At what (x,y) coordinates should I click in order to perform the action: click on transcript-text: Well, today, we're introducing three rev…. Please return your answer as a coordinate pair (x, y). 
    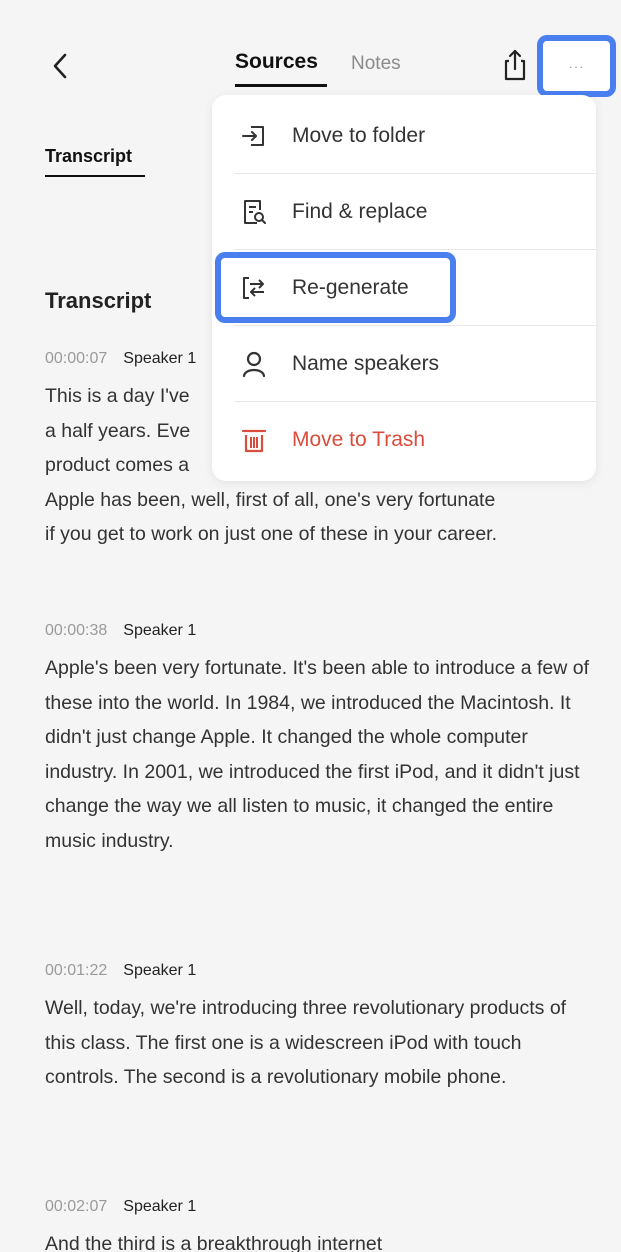
    Looking at the image, I should click on (306, 1042).